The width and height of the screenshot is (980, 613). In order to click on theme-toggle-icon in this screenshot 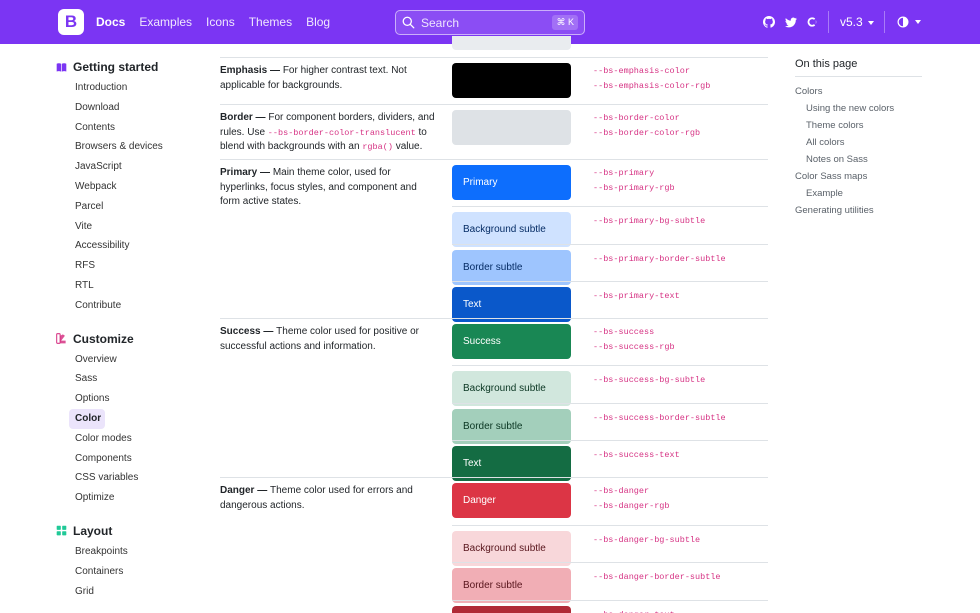, I will do `click(903, 22)`.